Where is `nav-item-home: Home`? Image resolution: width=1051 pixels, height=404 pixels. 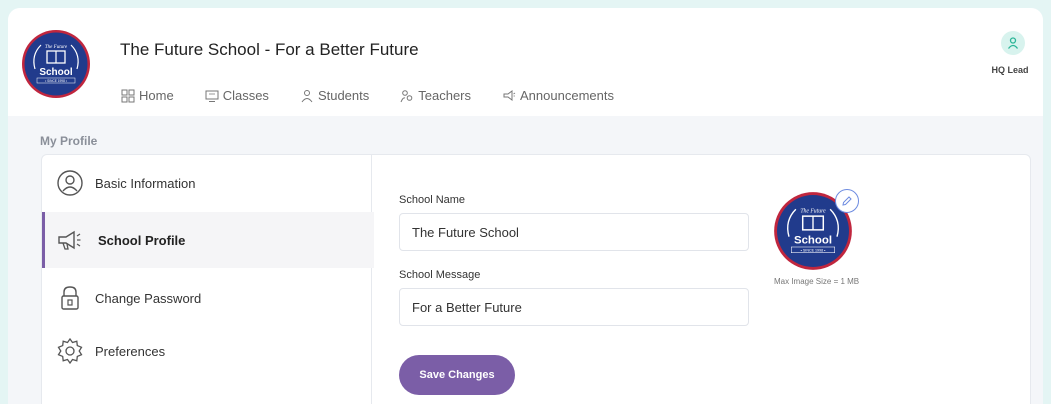 nav-item-home: Home is located at coordinates (147, 95).